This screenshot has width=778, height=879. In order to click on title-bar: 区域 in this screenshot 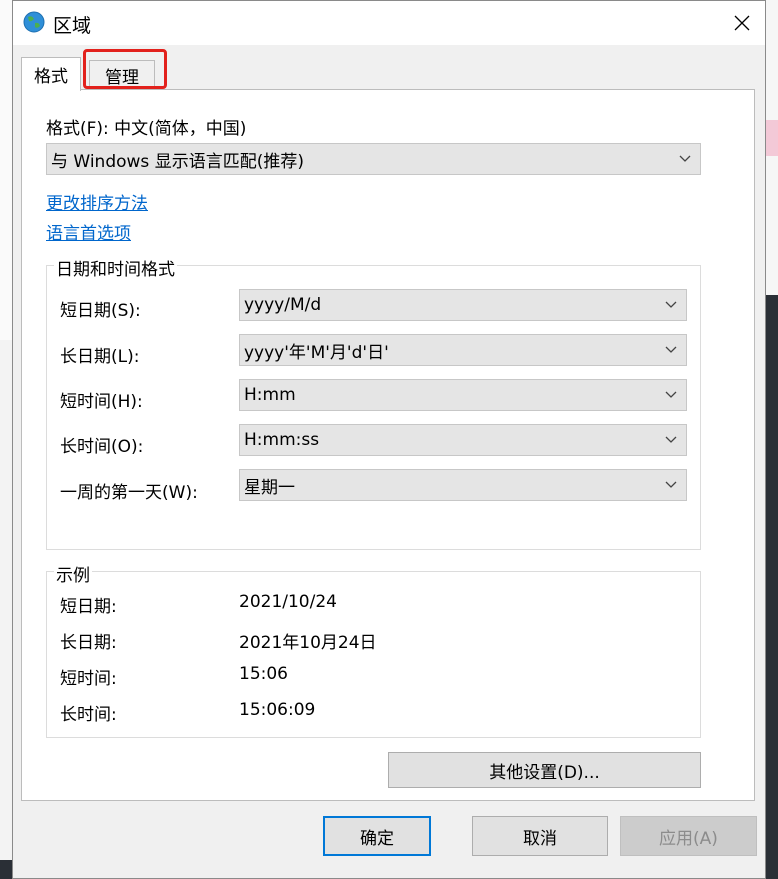, I will do `click(389, 23)`.